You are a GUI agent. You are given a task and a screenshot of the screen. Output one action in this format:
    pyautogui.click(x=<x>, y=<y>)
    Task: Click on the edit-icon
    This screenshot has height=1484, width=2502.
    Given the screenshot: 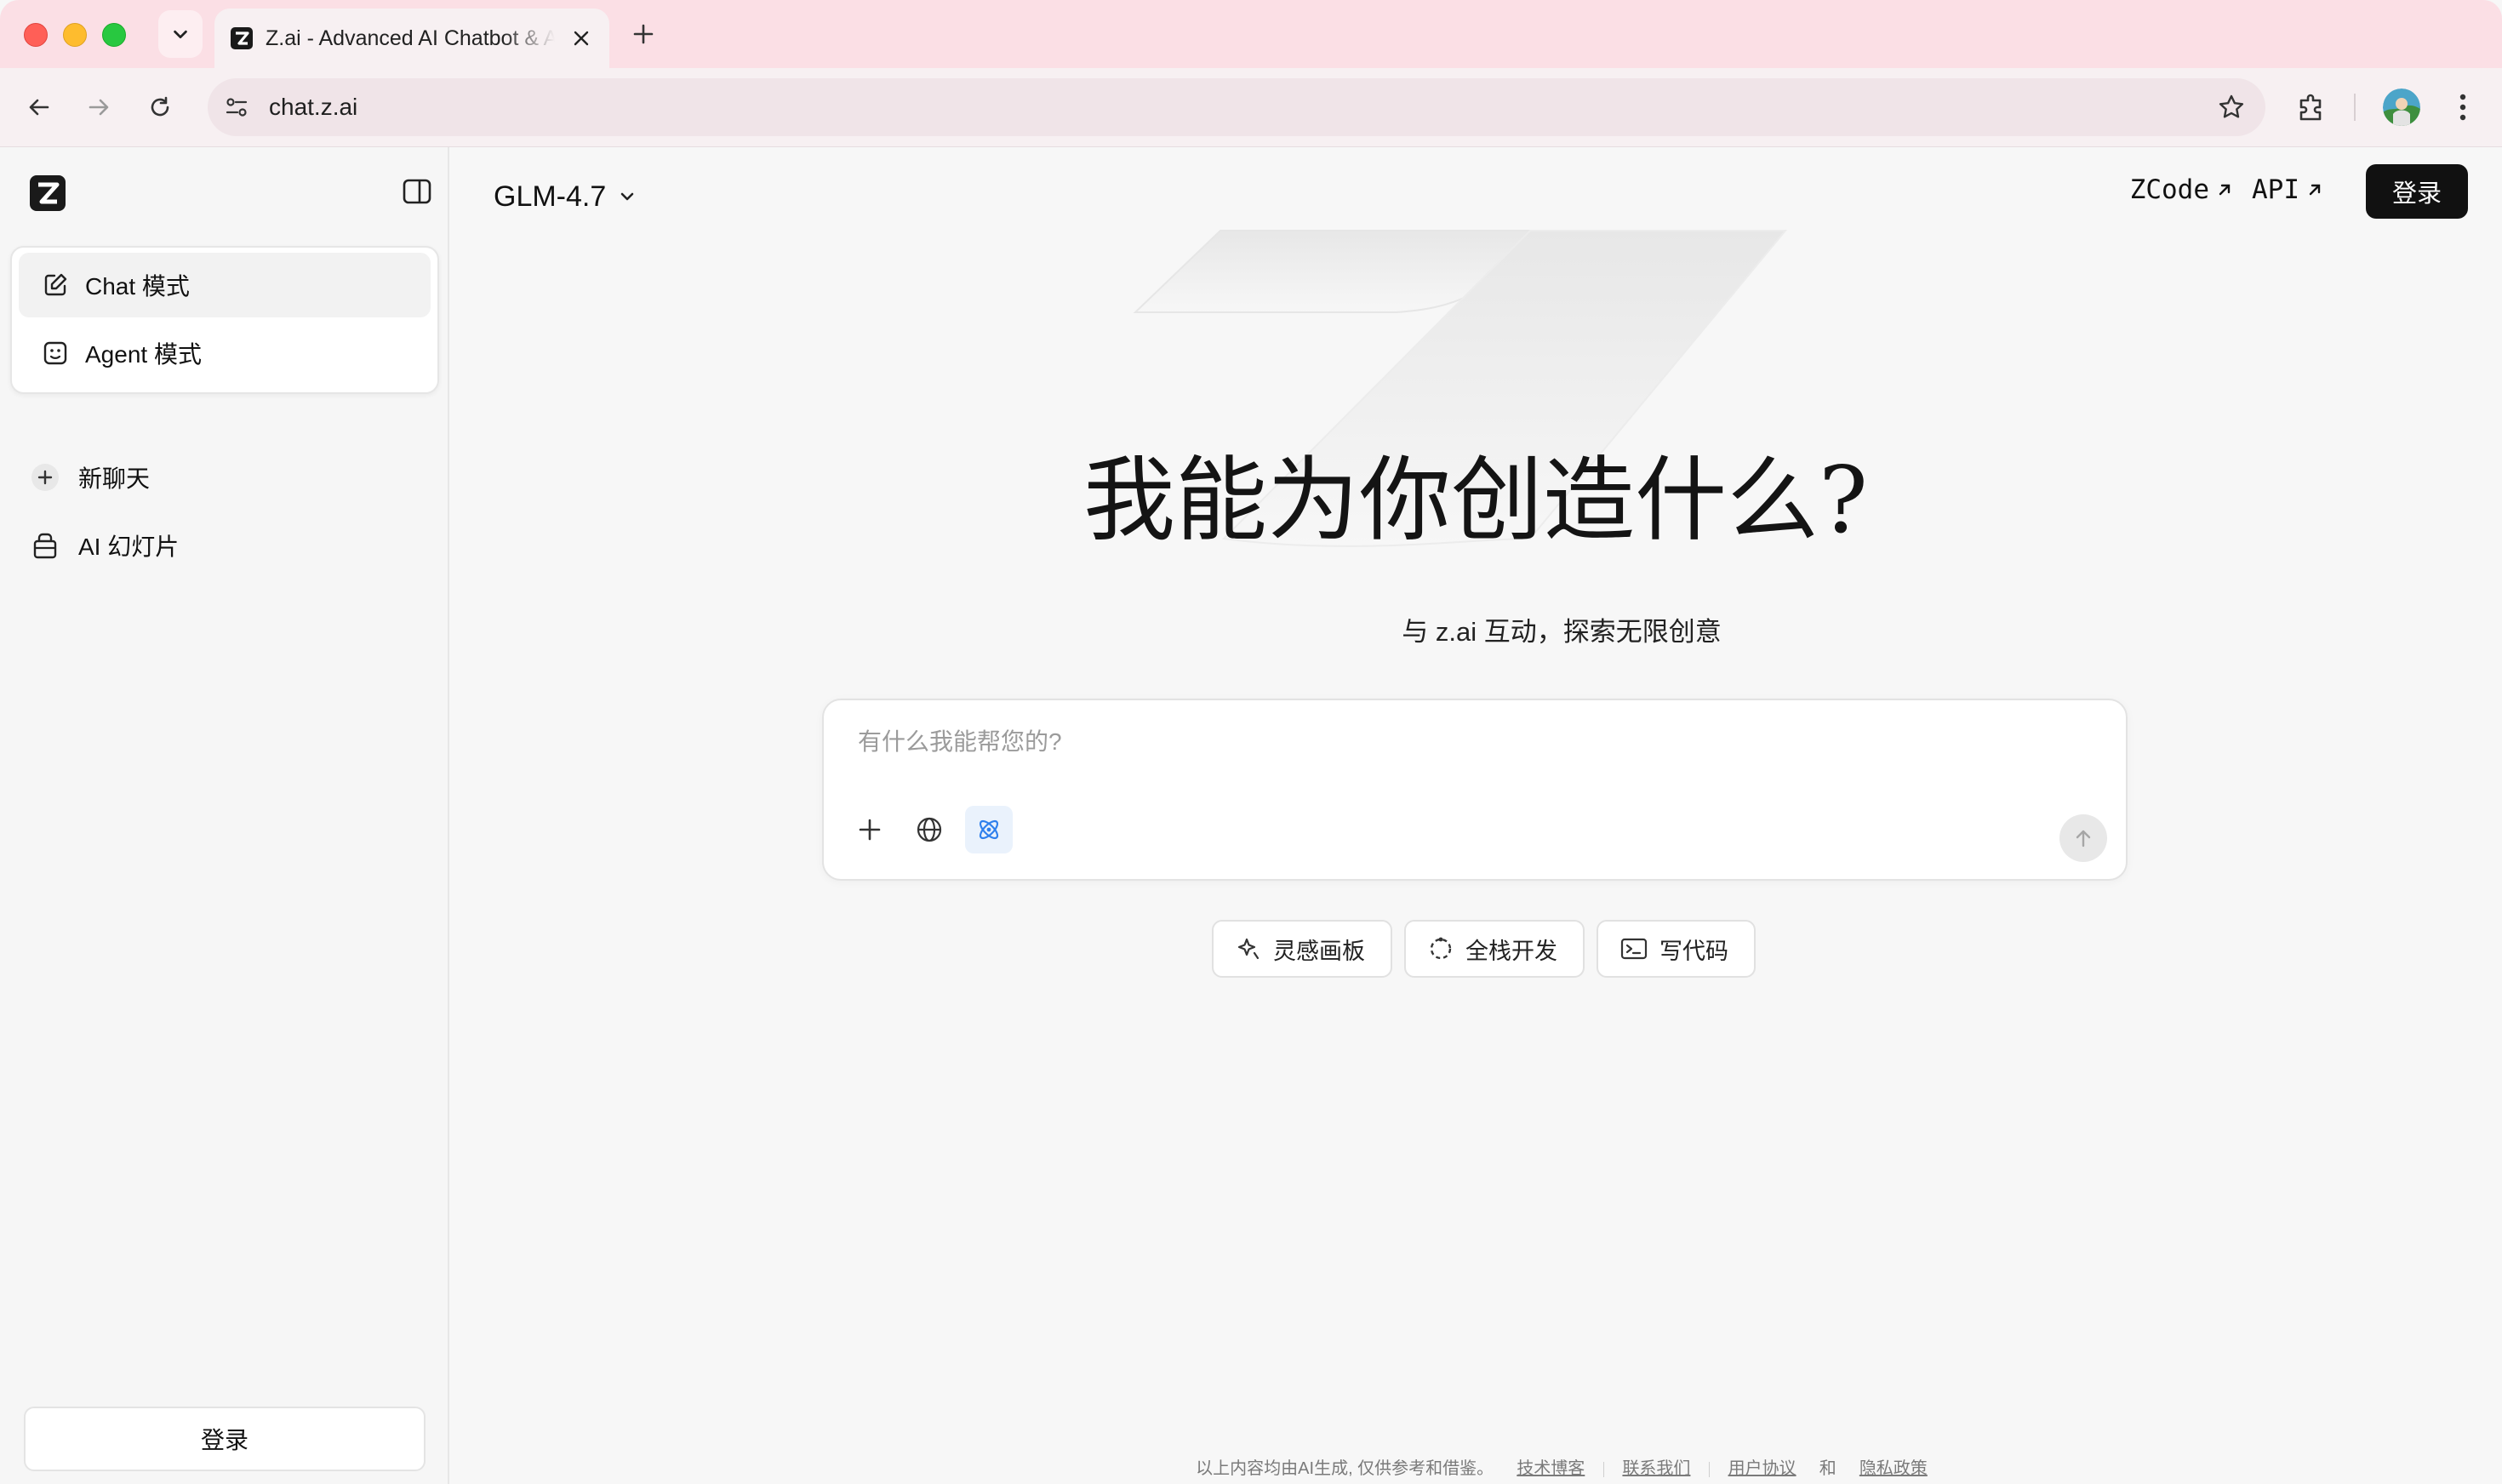 What is the action you would take?
    pyautogui.click(x=55, y=284)
    